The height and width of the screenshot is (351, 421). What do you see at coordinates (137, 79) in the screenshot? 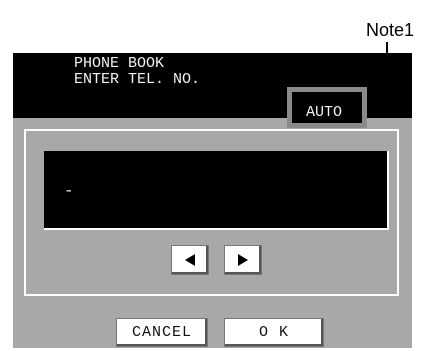
I see `header-line-2: ENTER TEL. NO.` at bounding box center [137, 79].